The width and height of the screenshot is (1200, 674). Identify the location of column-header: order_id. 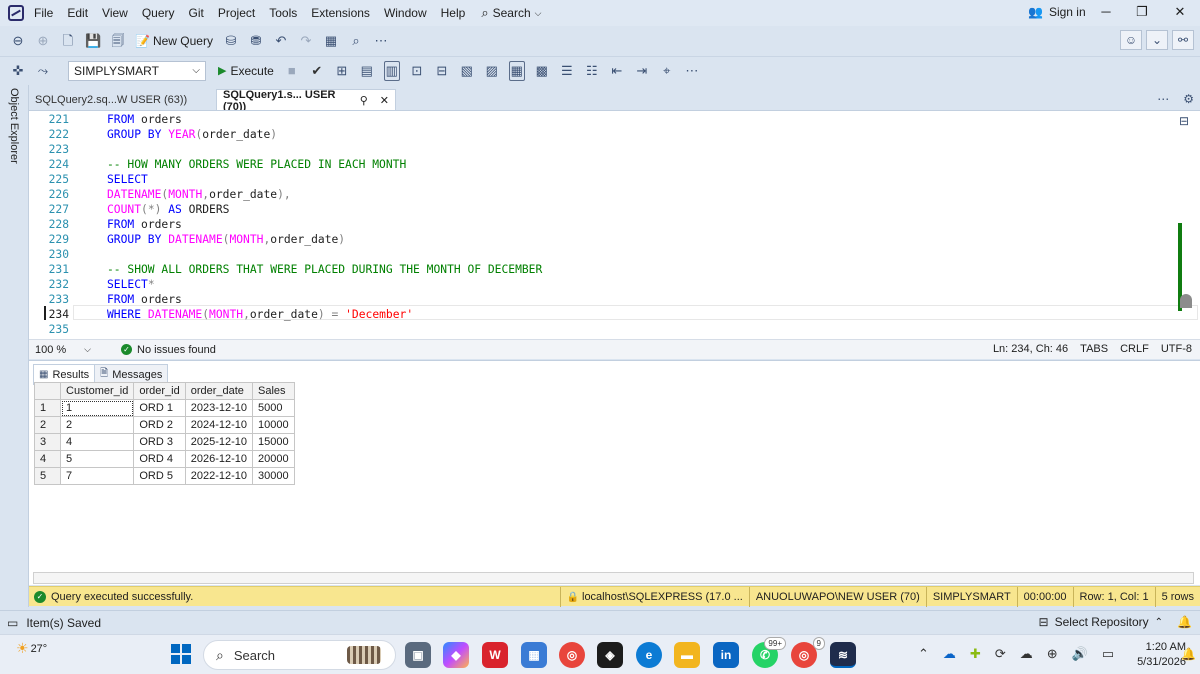
(159, 391).